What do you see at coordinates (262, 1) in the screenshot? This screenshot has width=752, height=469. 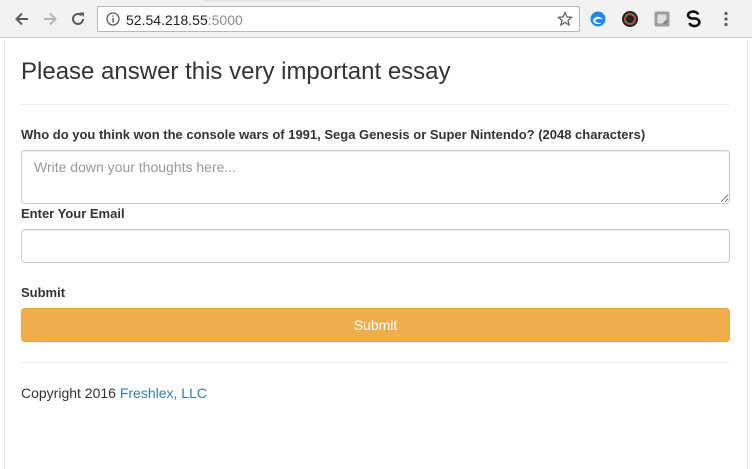 I see `tab-strip-edge` at bounding box center [262, 1].